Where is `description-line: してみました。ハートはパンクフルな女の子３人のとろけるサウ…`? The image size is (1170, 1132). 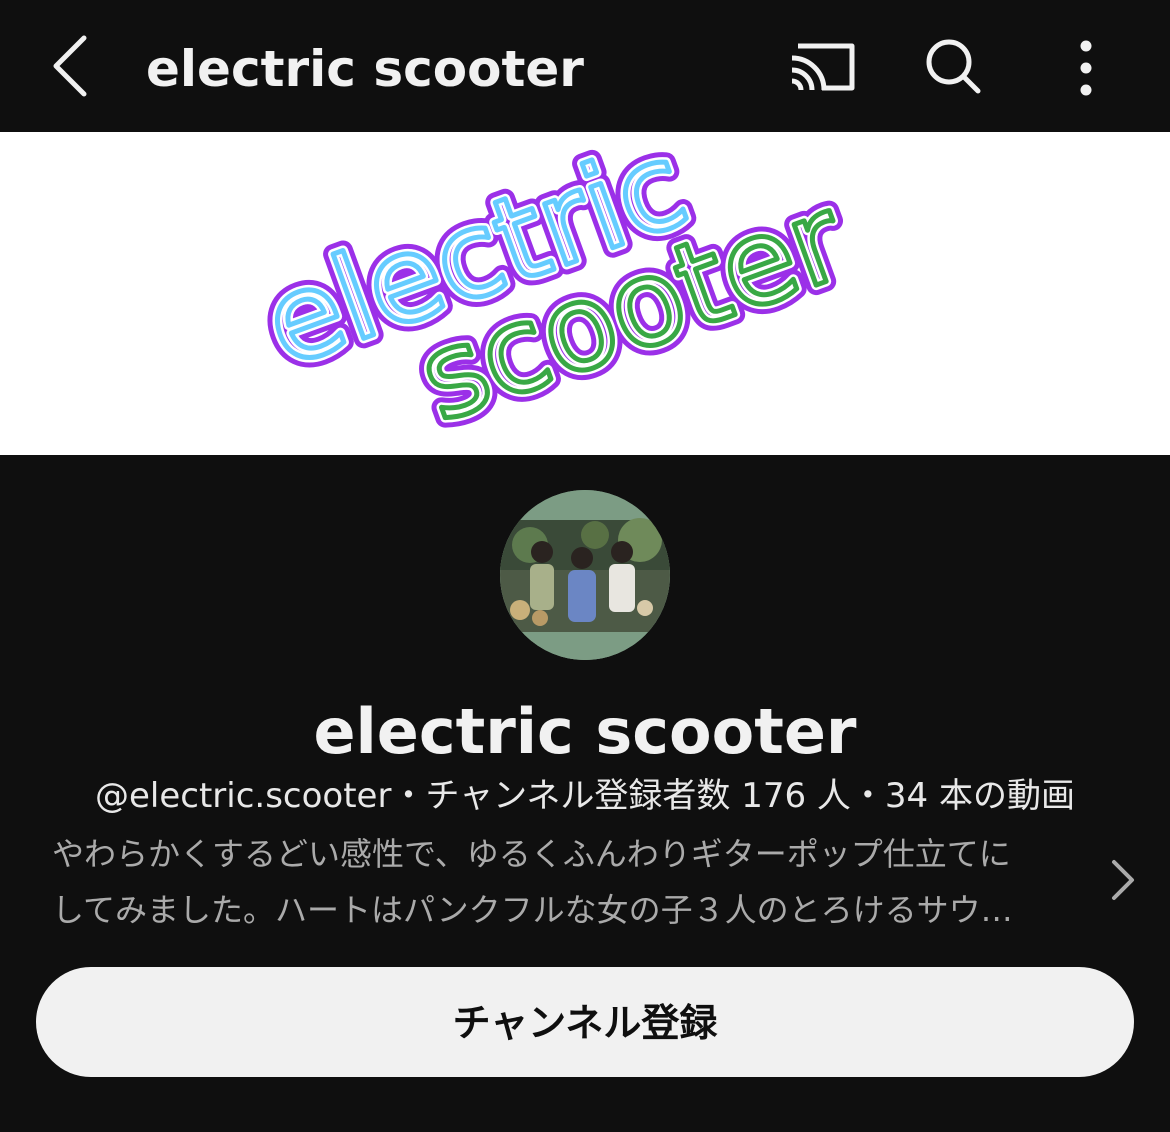 description-line: してみました。ハートはパンクフルな女の子３人のとろけるサウ… is located at coordinates (532, 910).